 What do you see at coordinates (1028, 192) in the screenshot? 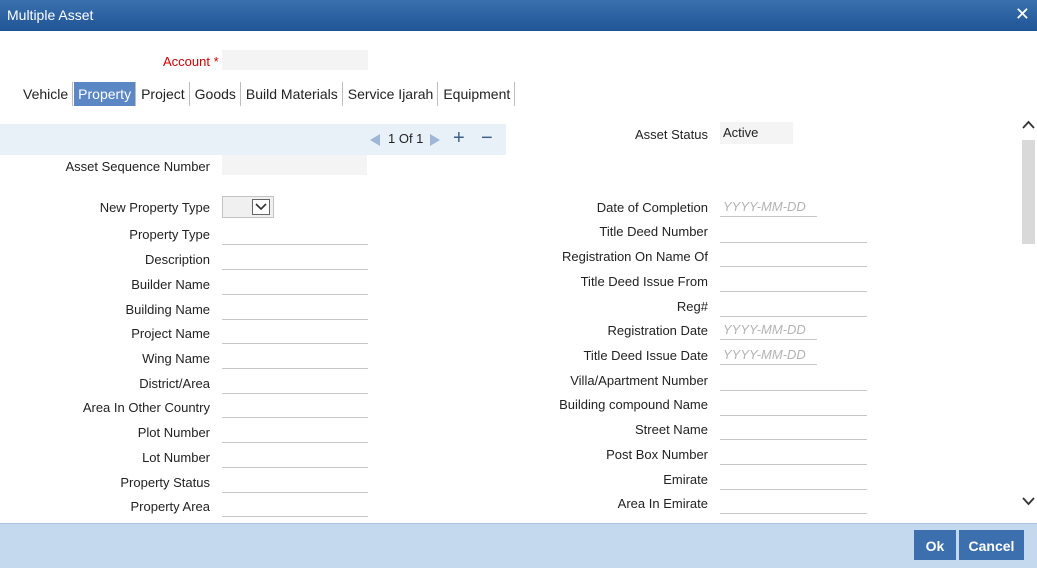
I see `scrollbar-thumb` at bounding box center [1028, 192].